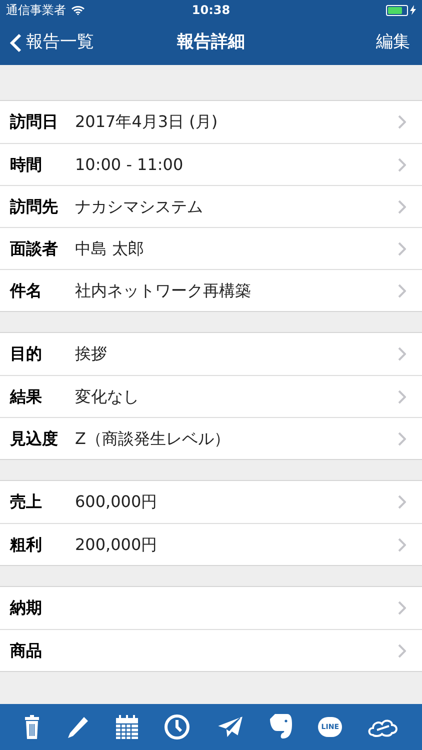 The height and width of the screenshot is (750, 422). Describe the element at coordinates (34, 207) in the screenshot. I see `field-label: 訪問先` at that location.